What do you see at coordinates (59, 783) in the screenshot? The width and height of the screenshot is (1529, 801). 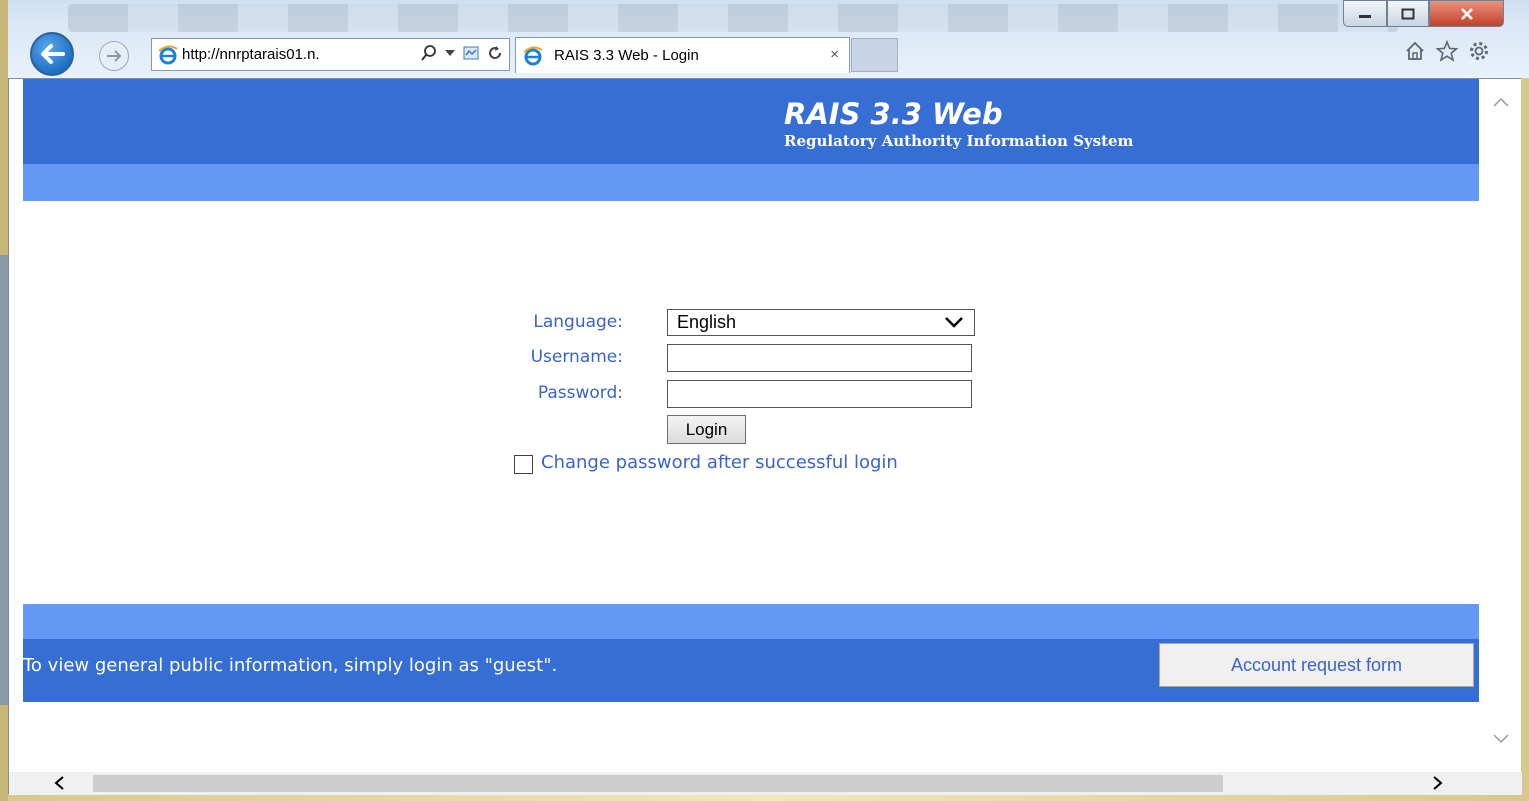 I see `scroll-left-icon` at bounding box center [59, 783].